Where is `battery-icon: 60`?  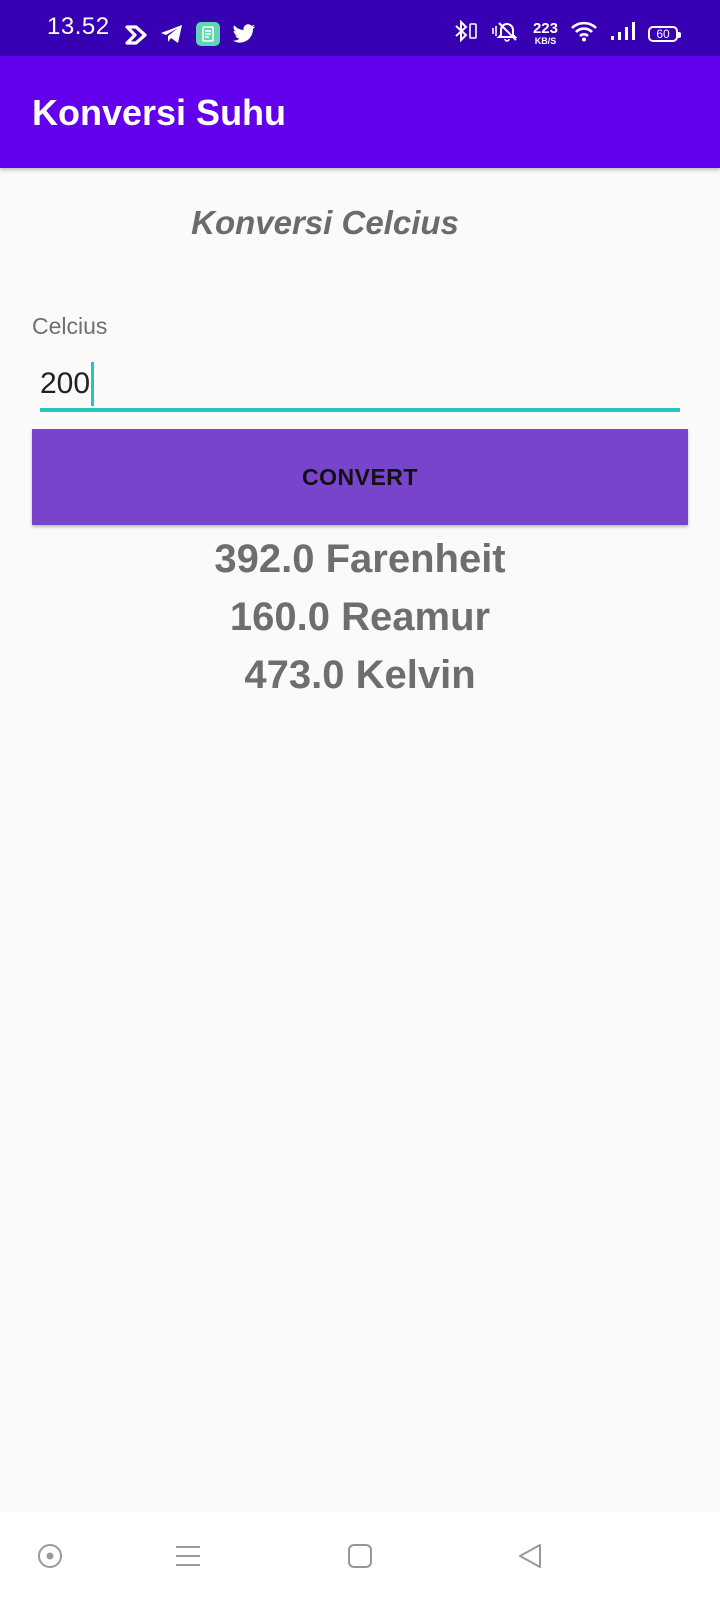
battery-icon: 60 is located at coordinates (664, 33).